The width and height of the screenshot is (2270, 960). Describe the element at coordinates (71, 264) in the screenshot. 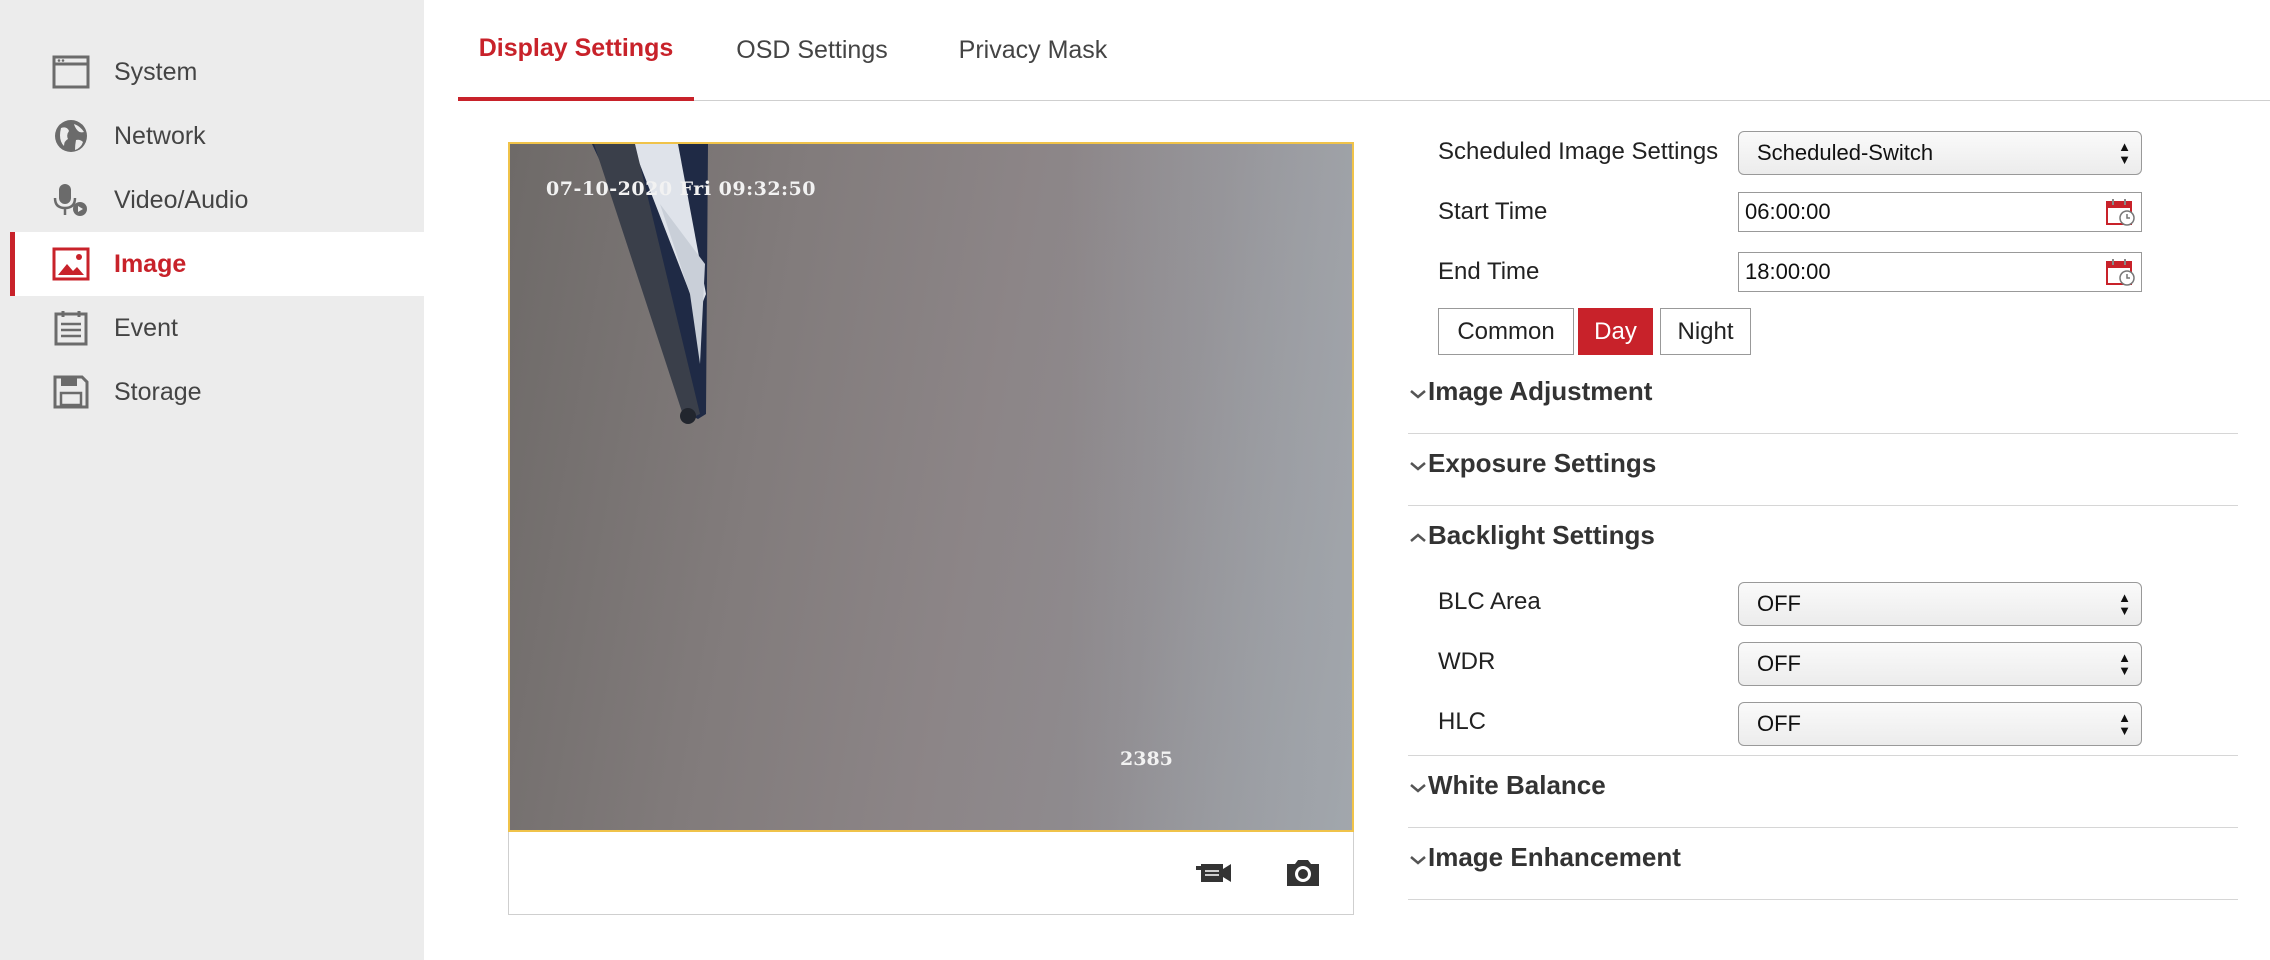

I see `image-icon` at that location.